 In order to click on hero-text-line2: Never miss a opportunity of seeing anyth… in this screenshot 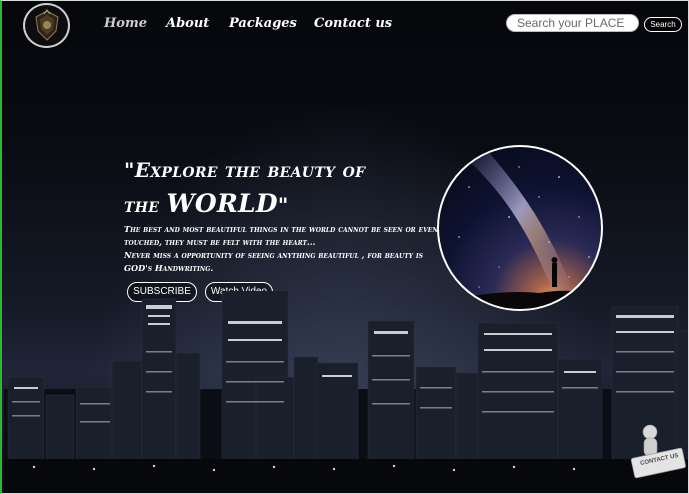, I will do `click(273, 261)`.